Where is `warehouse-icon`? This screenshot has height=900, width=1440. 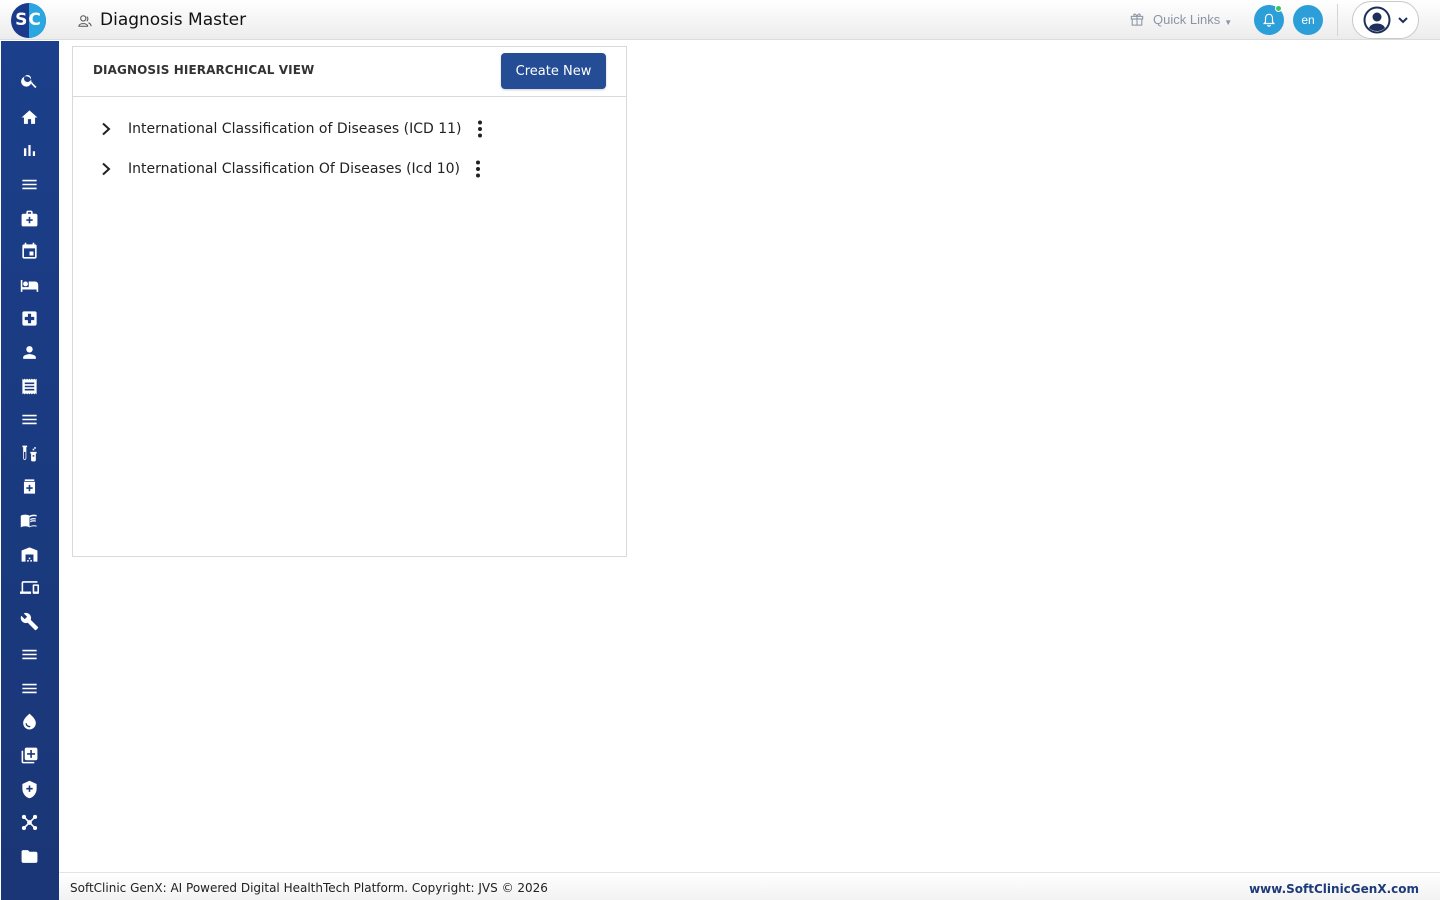
warehouse-icon is located at coordinates (29, 554).